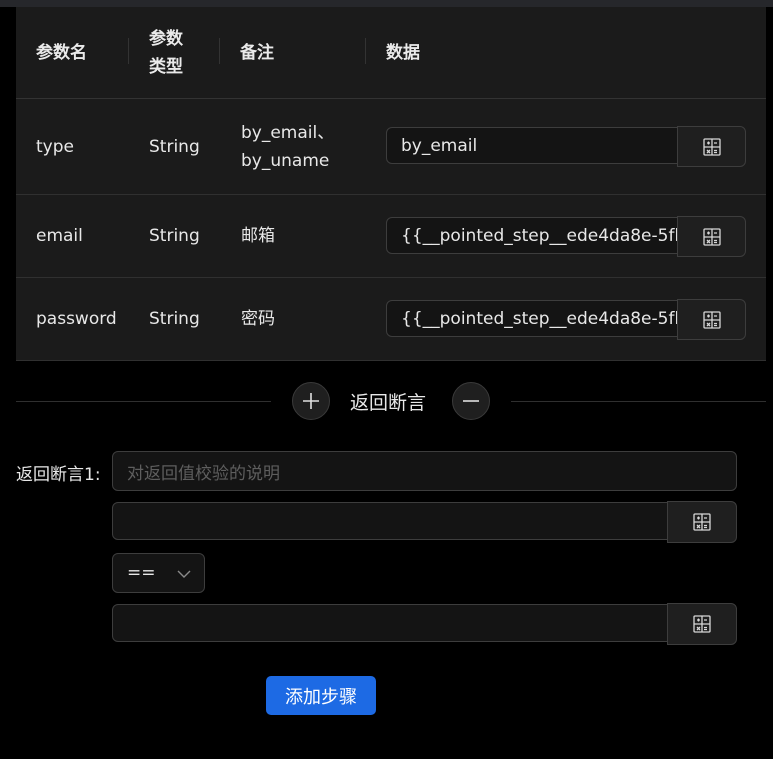 The image size is (773, 759). What do you see at coordinates (258, 236) in the screenshot?
I see `row-note: 邮箱` at bounding box center [258, 236].